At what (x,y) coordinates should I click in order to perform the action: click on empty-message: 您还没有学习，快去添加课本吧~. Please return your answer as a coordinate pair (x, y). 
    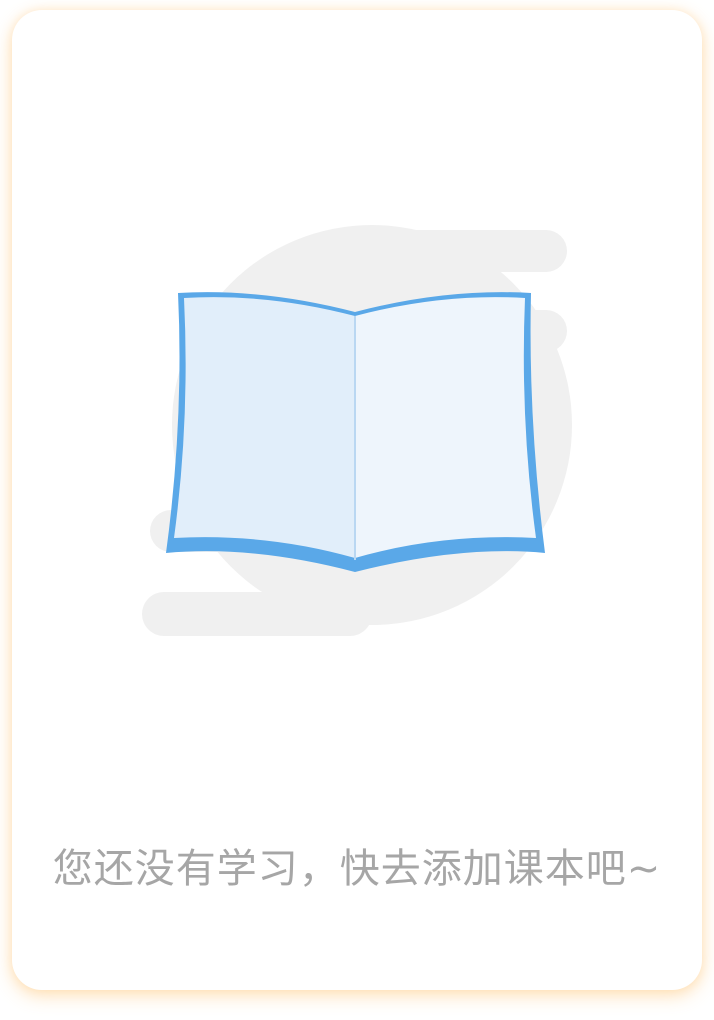
    Looking at the image, I should click on (357, 869).